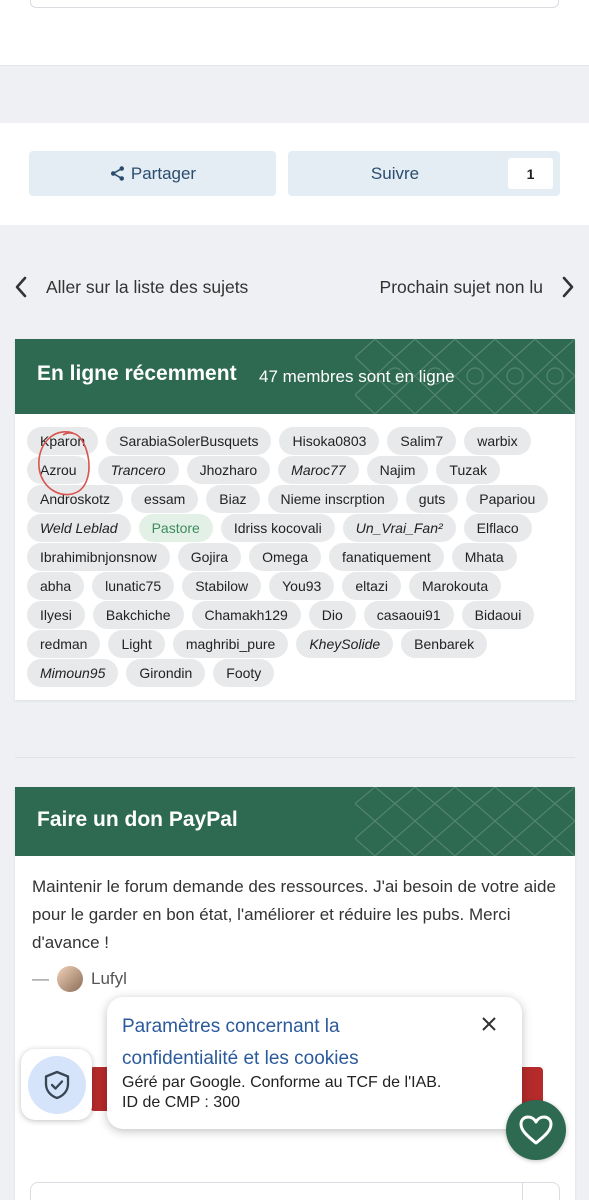 The height and width of the screenshot is (1200, 589). What do you see at coordinates (422, 441) in the screenshot?
I see `member-tag: Salim7` at bounding box center [422, 441].